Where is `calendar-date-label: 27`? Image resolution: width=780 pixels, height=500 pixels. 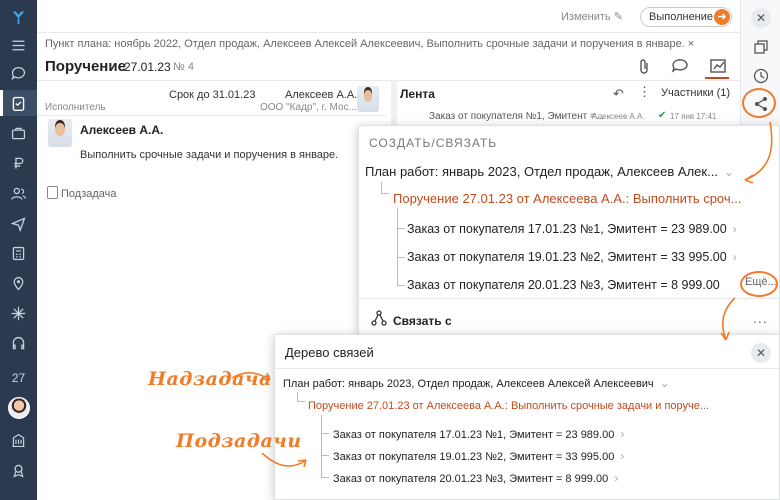
calendar-date-label: 27 is located at coordinates (18, 378).